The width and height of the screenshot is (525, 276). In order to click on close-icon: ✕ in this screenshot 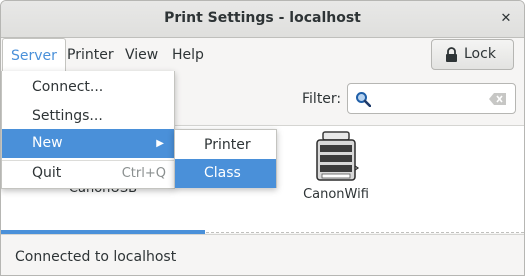, I will do `click(506, 19)`.